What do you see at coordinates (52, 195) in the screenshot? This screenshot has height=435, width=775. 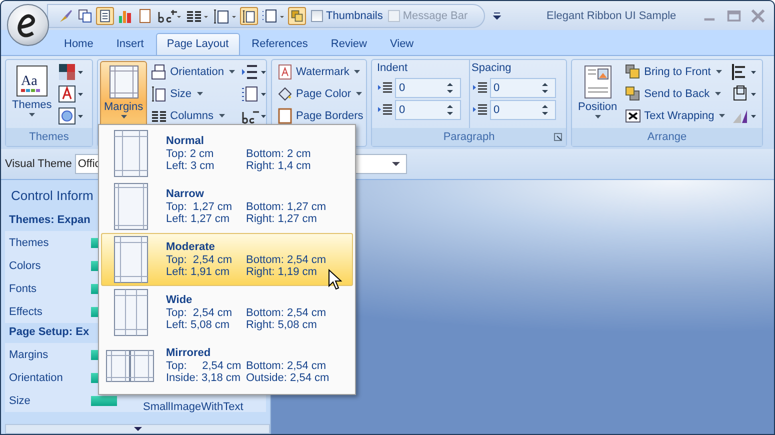 I see `panel-title: Control Inform` at bounding box center [52, 195].